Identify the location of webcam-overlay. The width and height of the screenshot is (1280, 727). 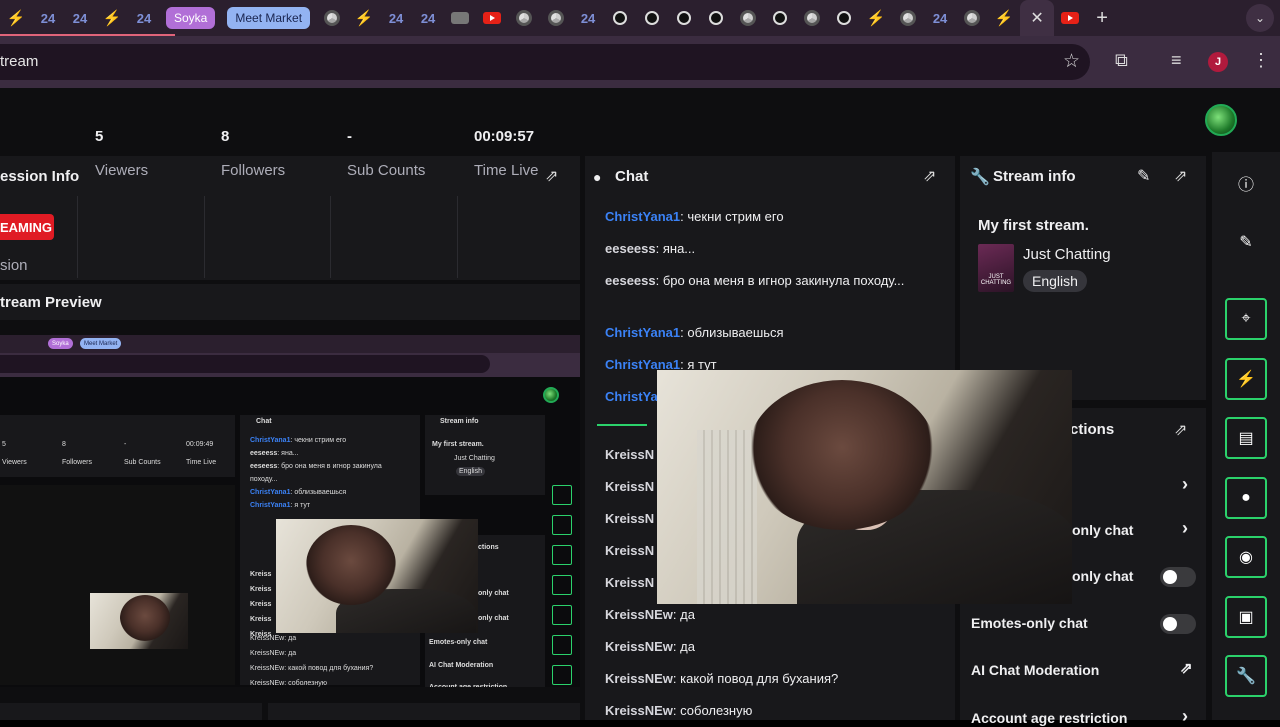
(864, 487).